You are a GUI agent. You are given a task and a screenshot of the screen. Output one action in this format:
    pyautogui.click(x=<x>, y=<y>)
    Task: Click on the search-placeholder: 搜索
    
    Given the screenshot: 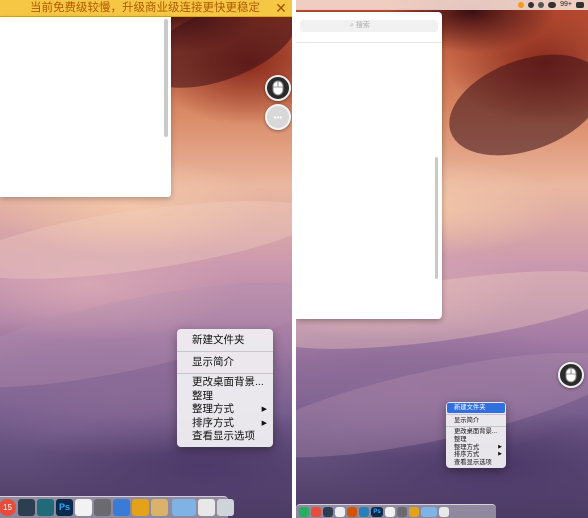 What is the action you would take?
    pyautogui.click(x=362, y=25)
    